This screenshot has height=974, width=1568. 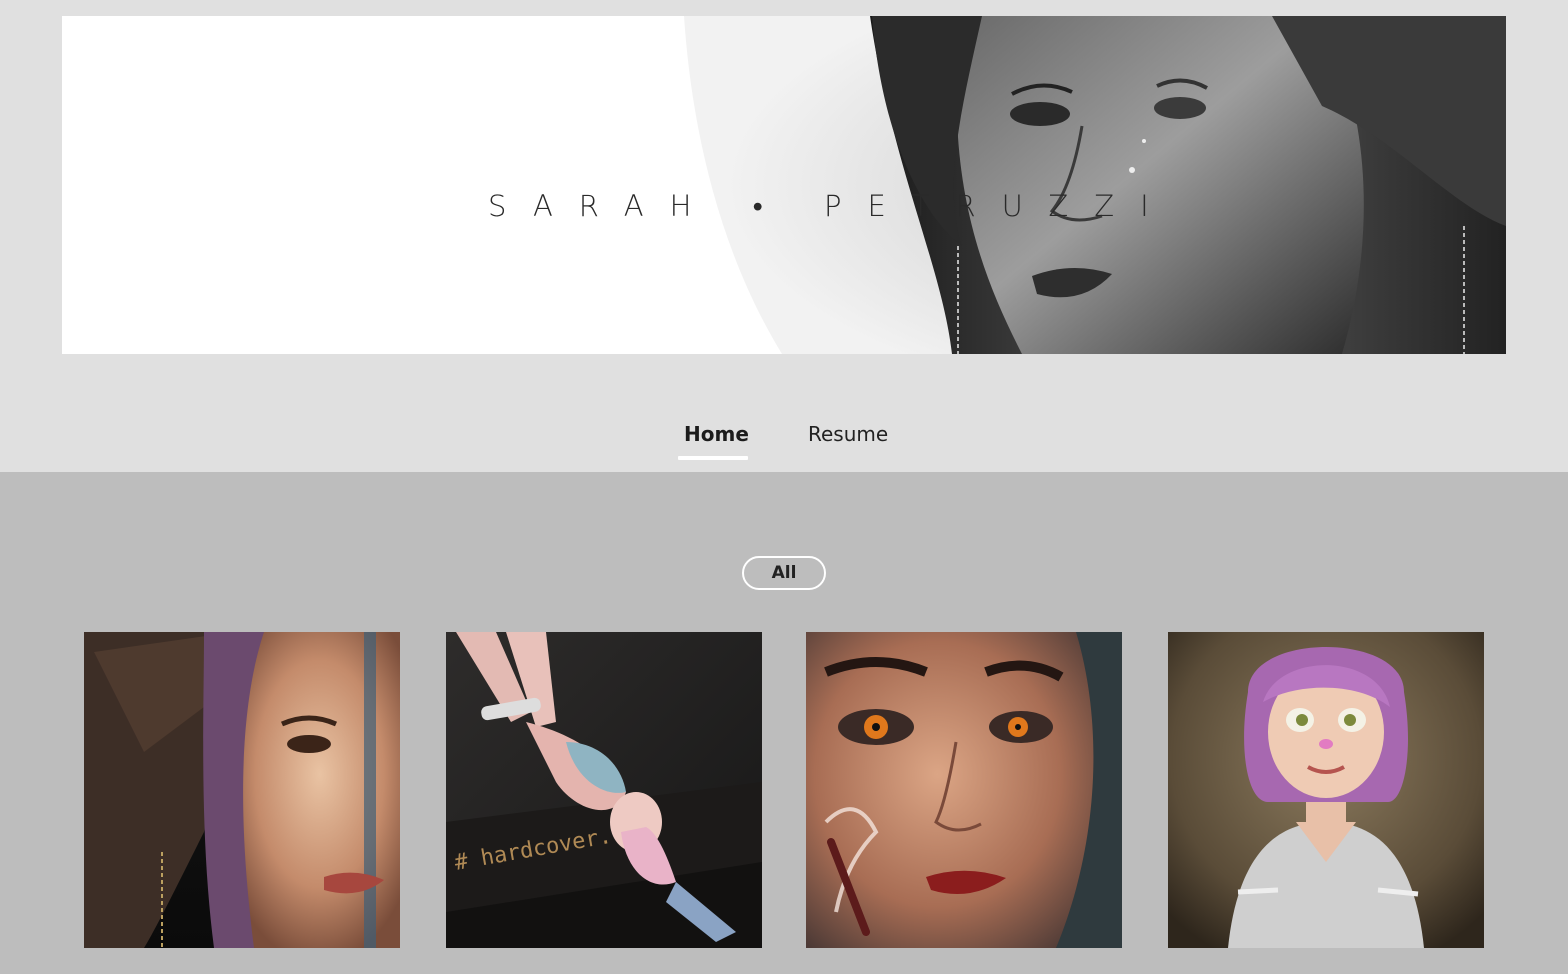 I want to click on filter-all-button: All, so click(x=784, y=573).